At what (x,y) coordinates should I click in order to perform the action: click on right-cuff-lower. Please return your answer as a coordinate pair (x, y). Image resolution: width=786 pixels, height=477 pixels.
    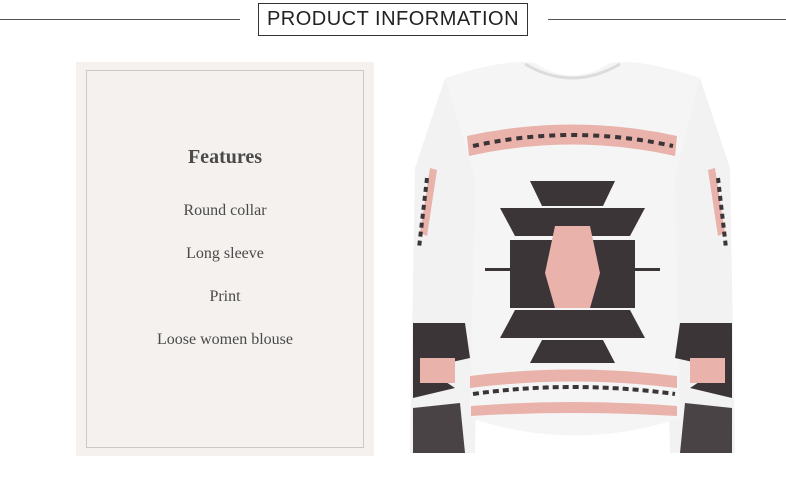
    Looking at the image, I should click on (706, 428).